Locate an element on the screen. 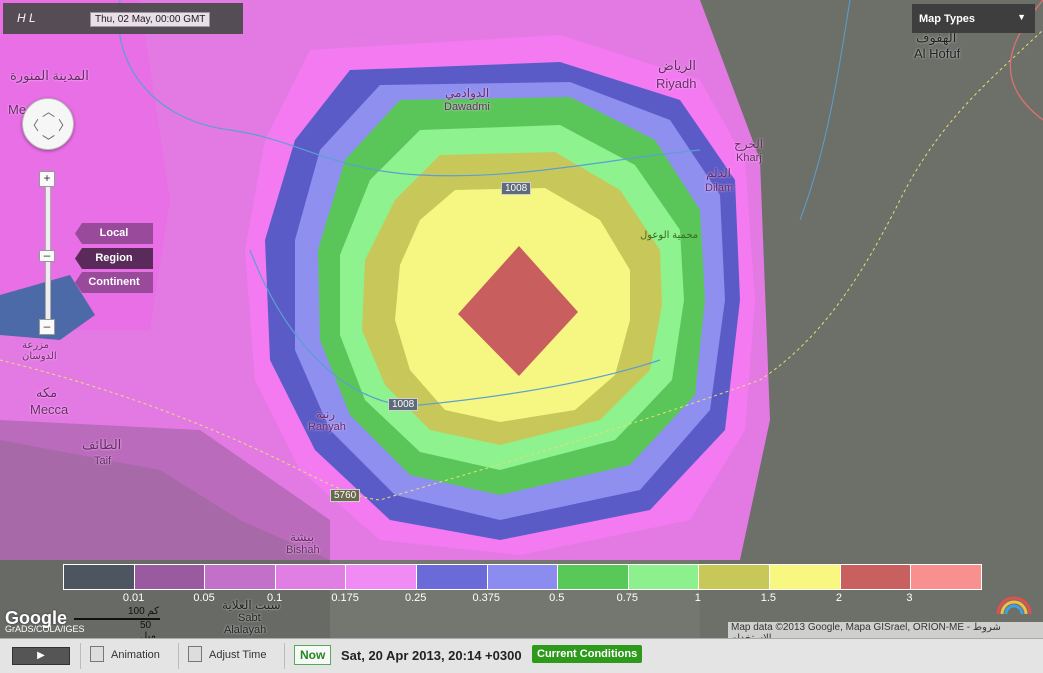 The image size is (1043, 673). map-types-dropdown: Map Types ▼ is located at coordinates (973, 18).